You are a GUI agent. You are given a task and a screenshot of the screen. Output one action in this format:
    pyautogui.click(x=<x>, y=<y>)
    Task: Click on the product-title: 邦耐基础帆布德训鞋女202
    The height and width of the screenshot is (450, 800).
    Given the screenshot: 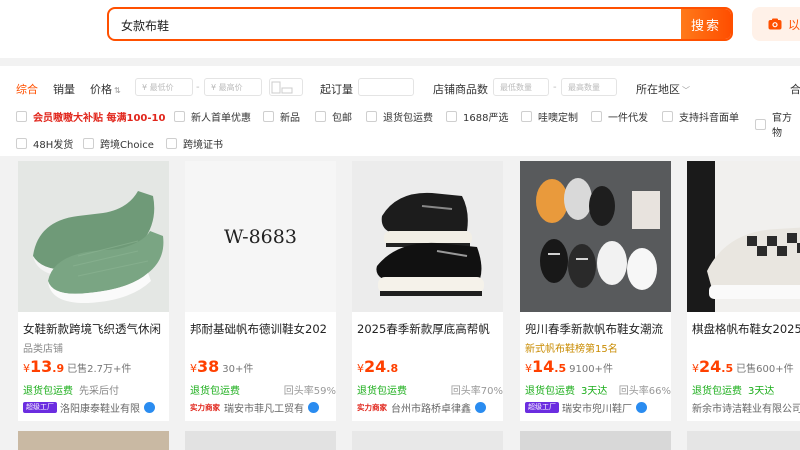 What is the action you would take?
    pyautogui.click(x=263, y=329)
    